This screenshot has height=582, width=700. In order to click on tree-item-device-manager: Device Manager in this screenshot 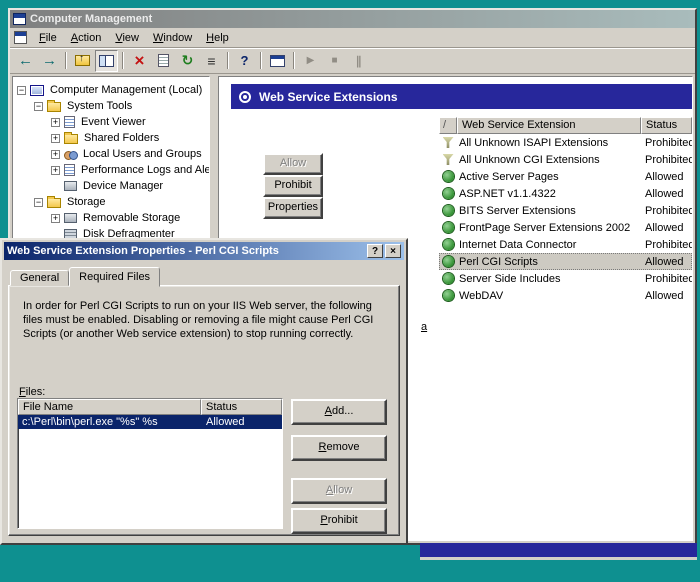, I will do `click(111, 186)`.